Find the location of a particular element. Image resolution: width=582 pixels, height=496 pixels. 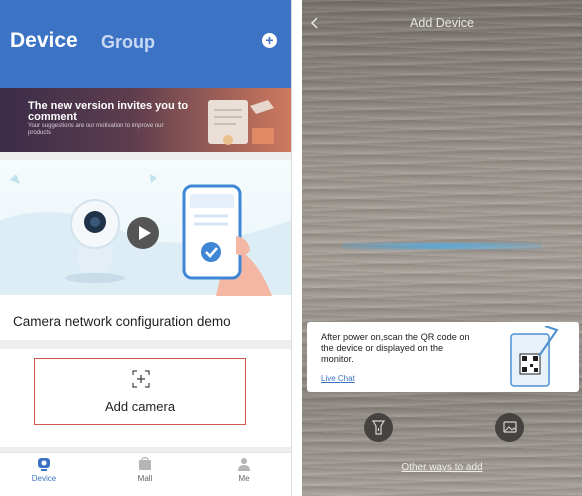

plus-circle-icon: + is located at coordinates (269, 40).